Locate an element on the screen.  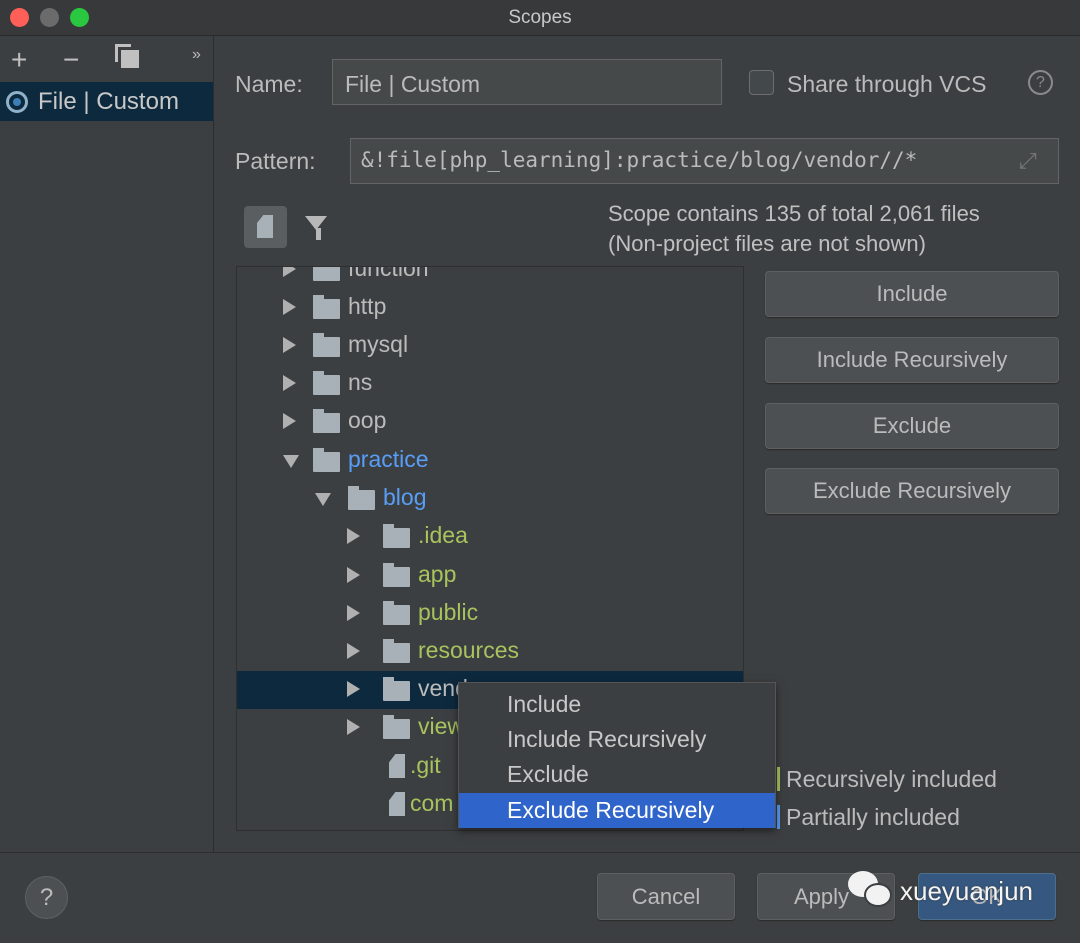
watermark-text: xueyuanjun is located at coordinates (966, 891).